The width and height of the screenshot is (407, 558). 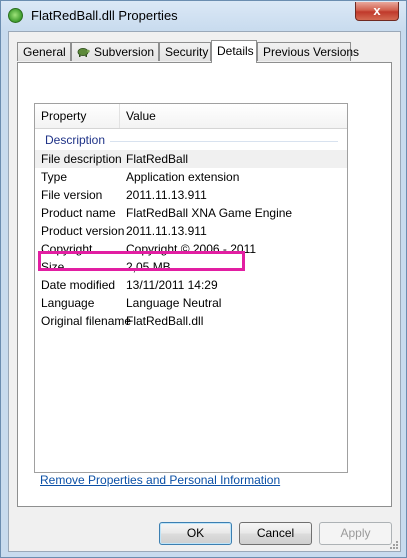 What do you see at coordinates (157, 159) in the screenshot?
I see `property-value: FlatRedBall` at bounding box center [157, 159].